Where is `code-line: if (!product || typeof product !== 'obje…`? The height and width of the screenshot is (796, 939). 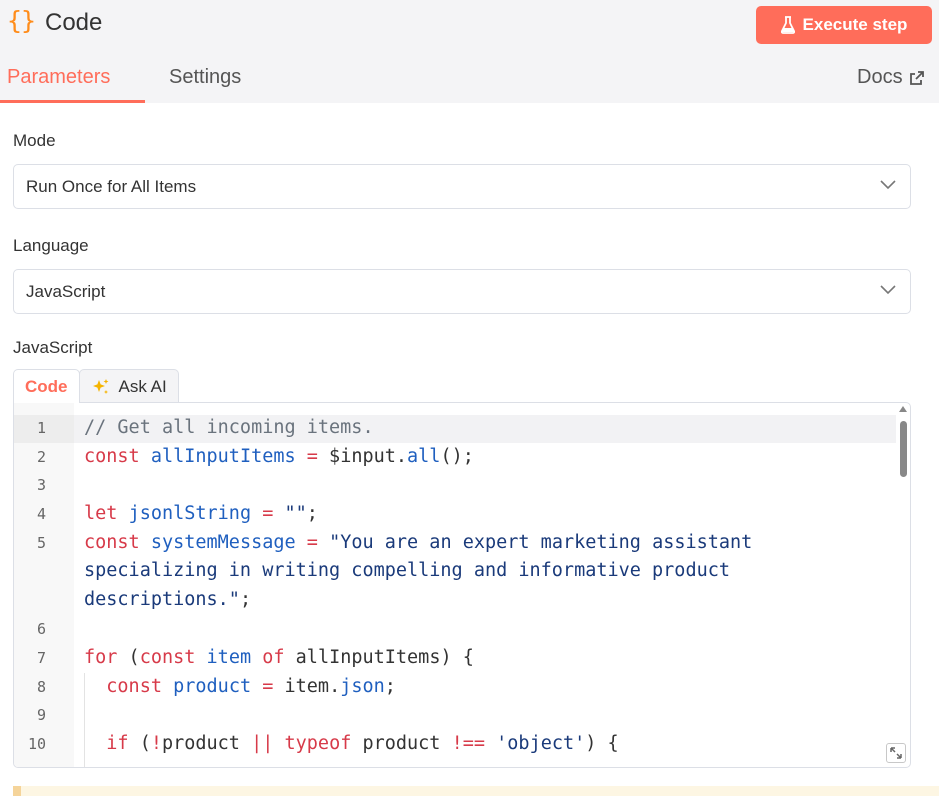 code-line: if (!product || typeof product !== 'obje… is located at coordinates (362, 743).